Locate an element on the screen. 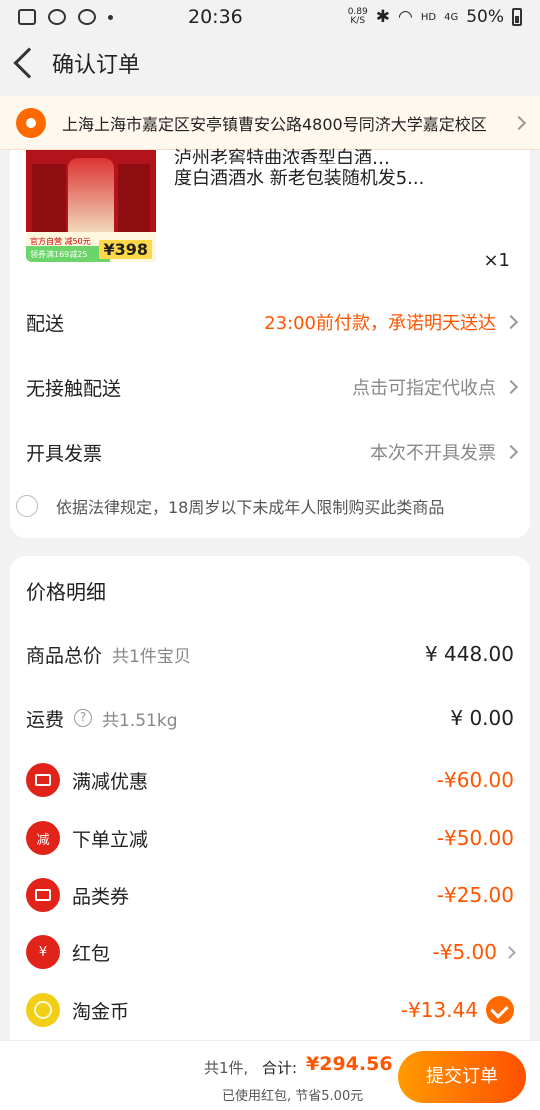 This screenshot has width=540, height=1110. full-reduction-label: 满减优惠 is located at coordinates (110, 781).